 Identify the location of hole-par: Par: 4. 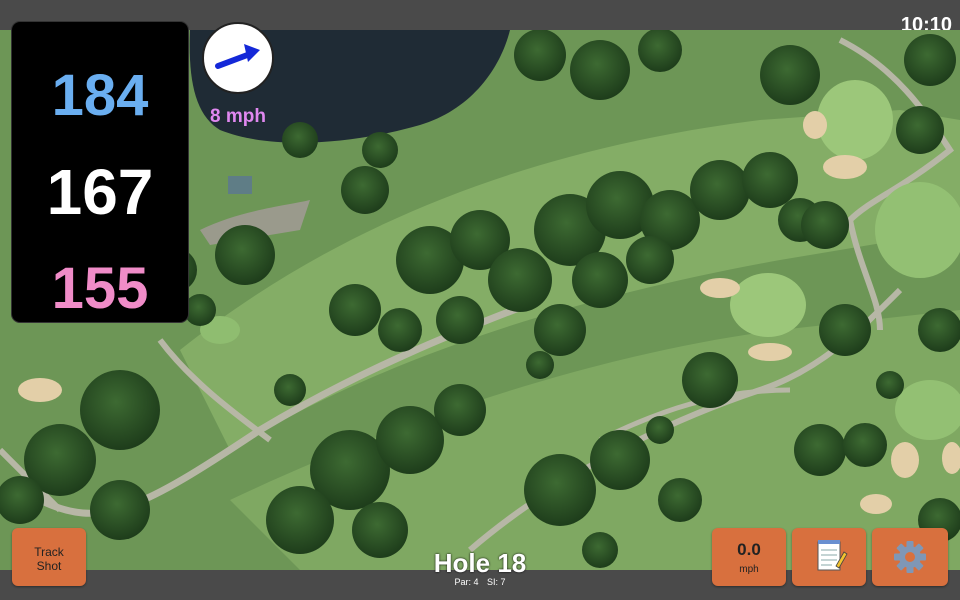
(466, 582).